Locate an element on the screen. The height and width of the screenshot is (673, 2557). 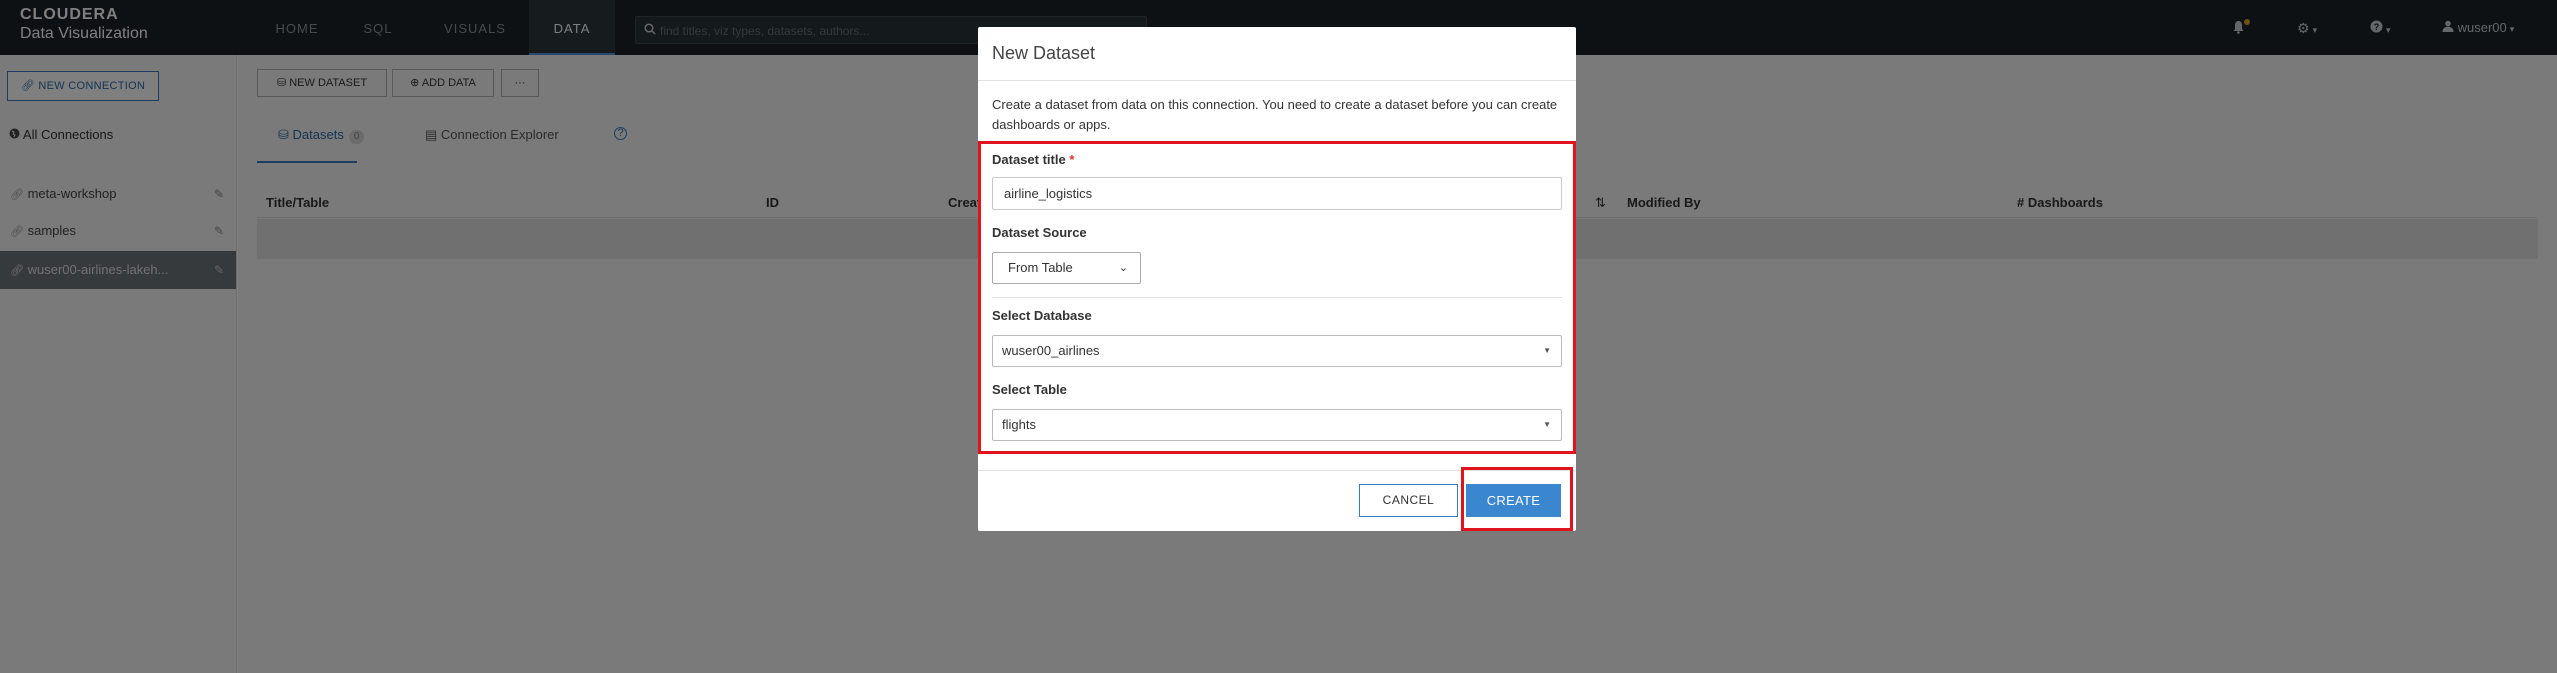
dialog-title: New Dataset is located at coordinates (1044, 53).